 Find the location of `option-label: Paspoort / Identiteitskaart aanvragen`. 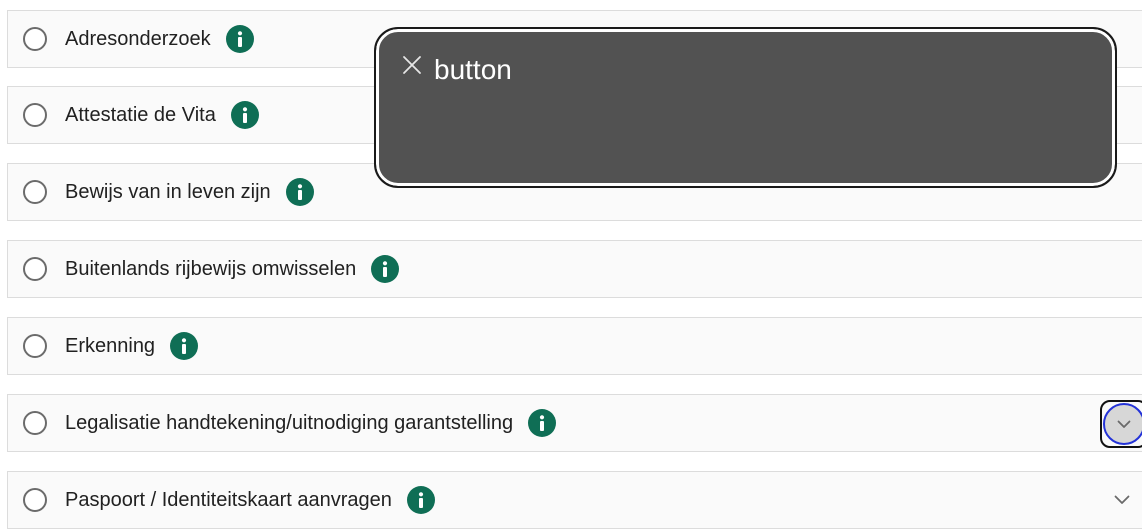

option-label: Paspoort / Identiteitskaart aanvragen is located at coordinates (228, 500).